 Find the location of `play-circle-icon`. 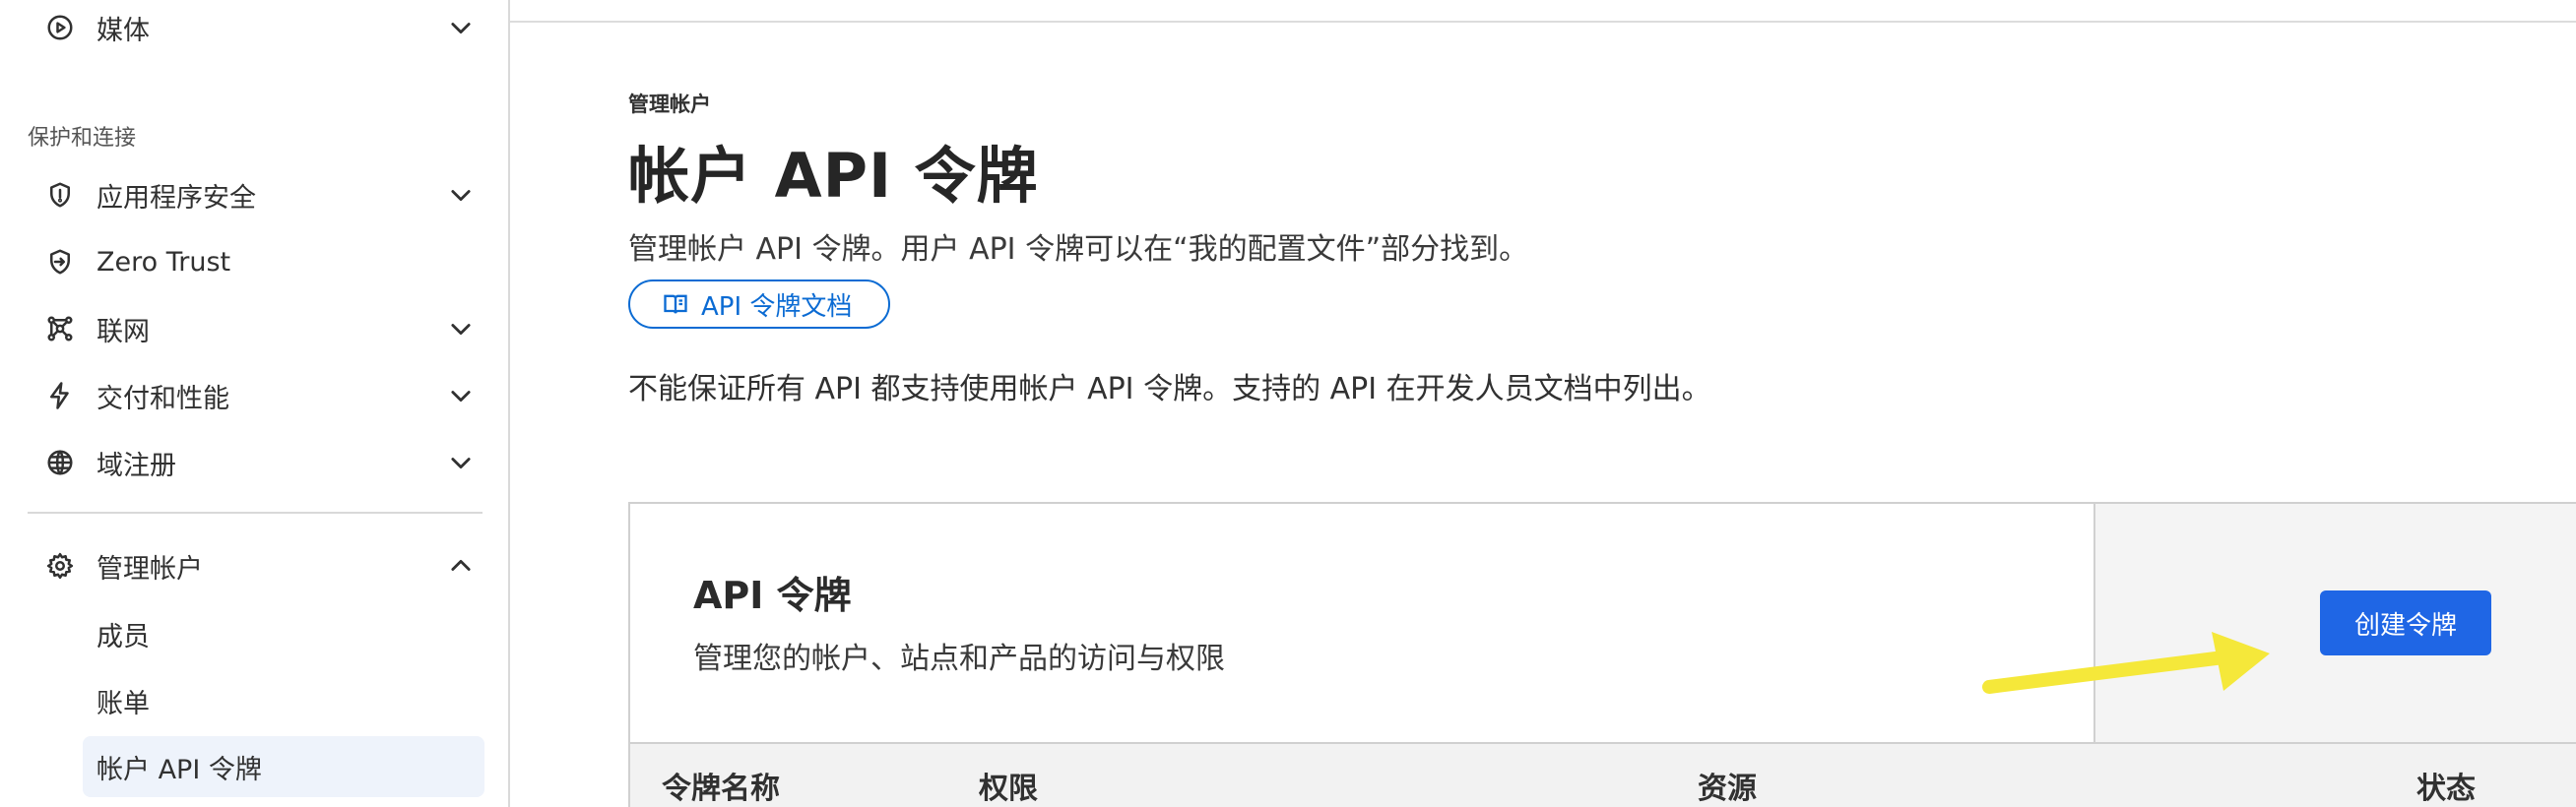

play-circle-icon is located at coordinates (62, 29).